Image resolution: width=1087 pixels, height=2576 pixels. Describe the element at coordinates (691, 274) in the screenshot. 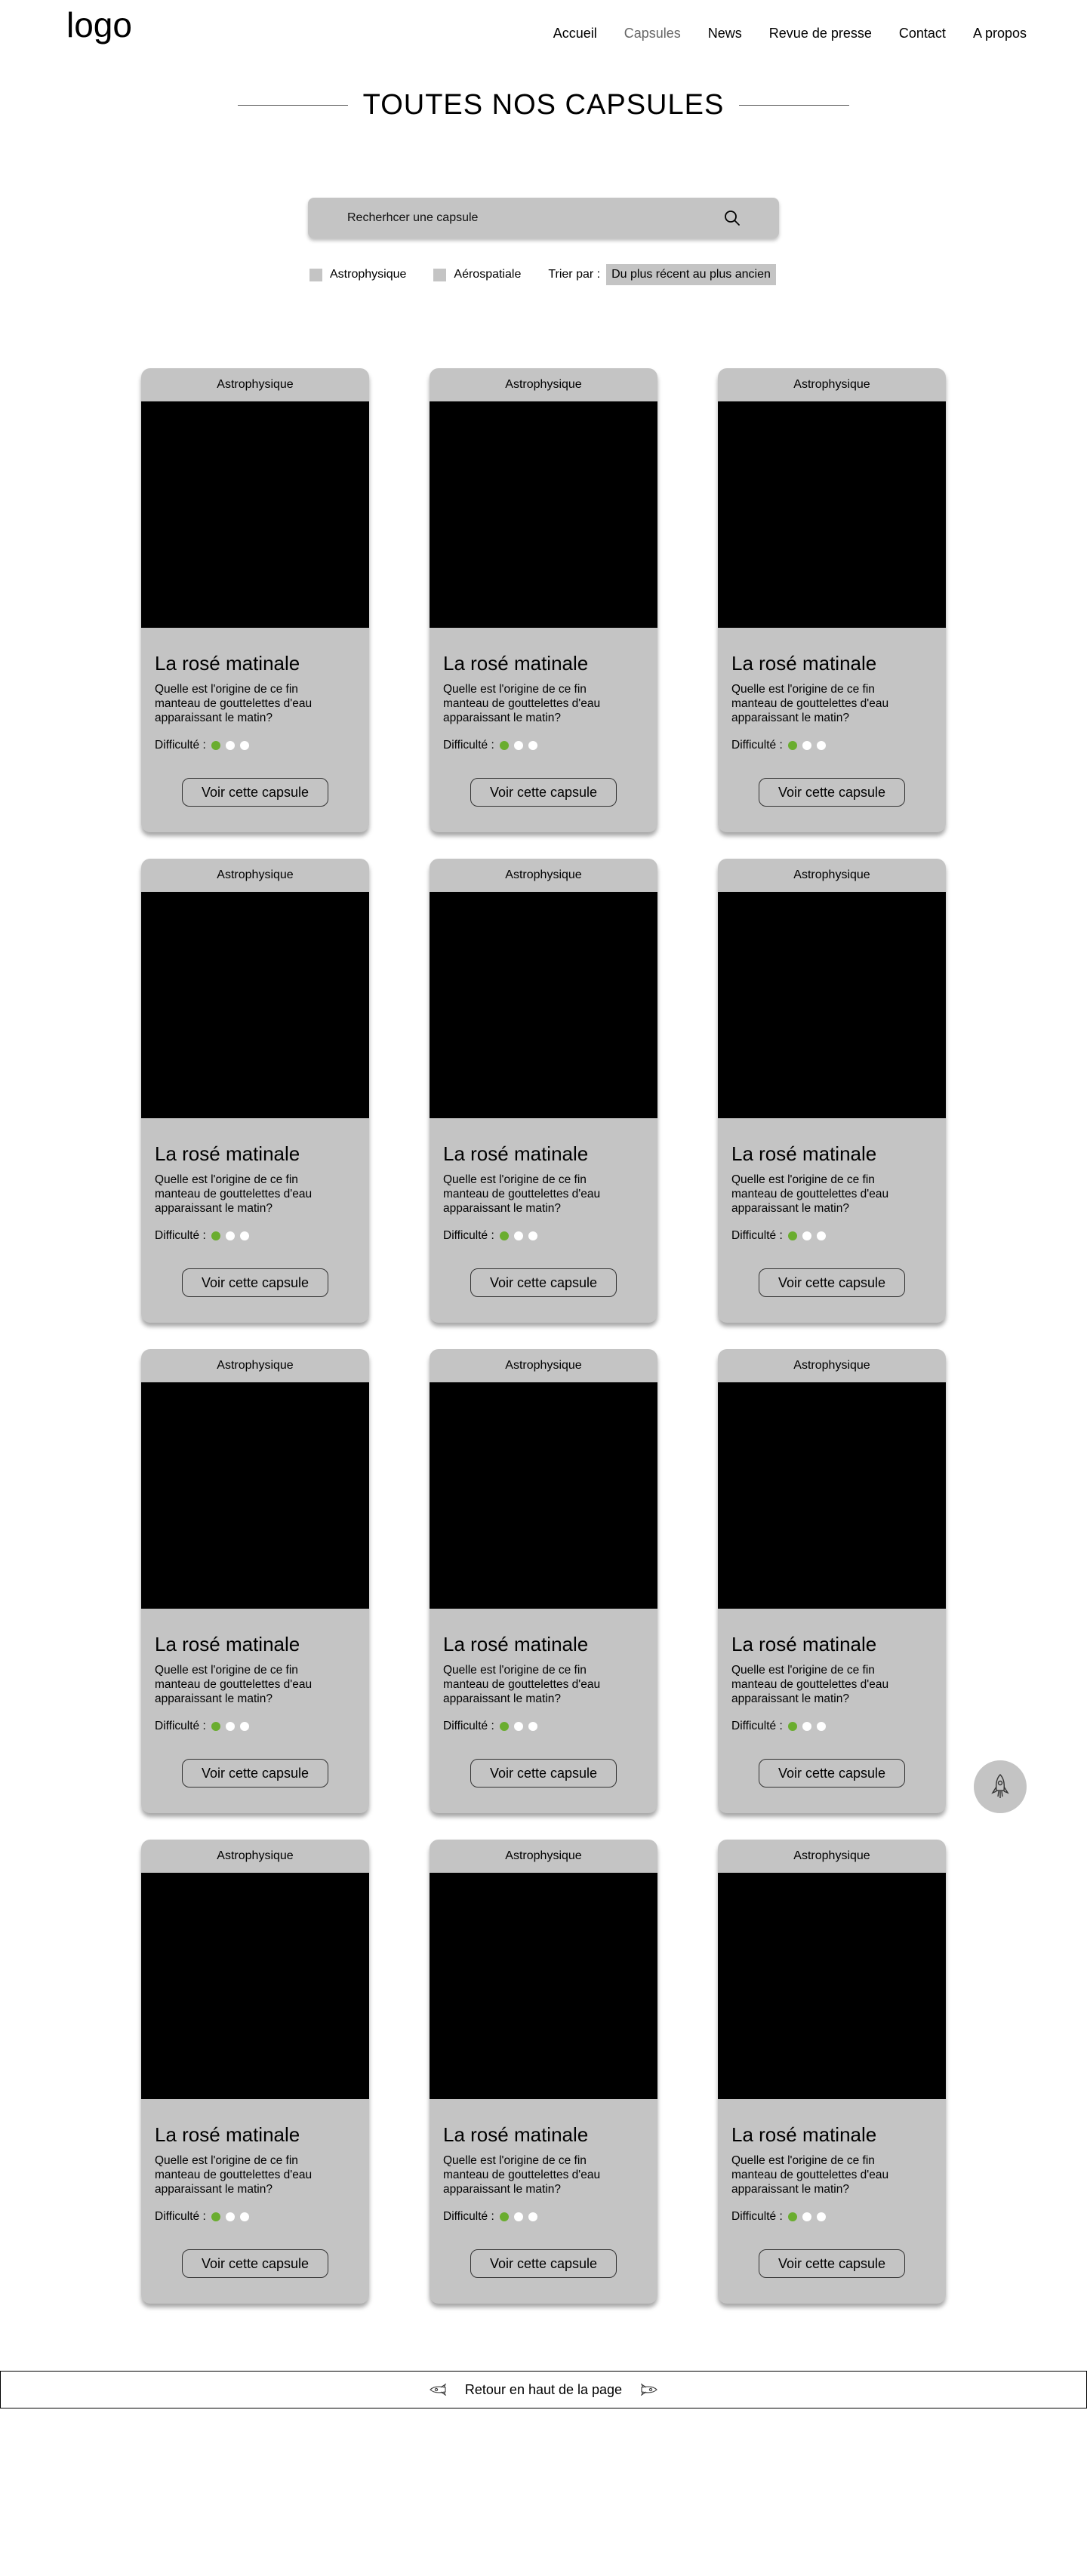

I see `sort-select: Du plus récent au plus ancien` at that location.